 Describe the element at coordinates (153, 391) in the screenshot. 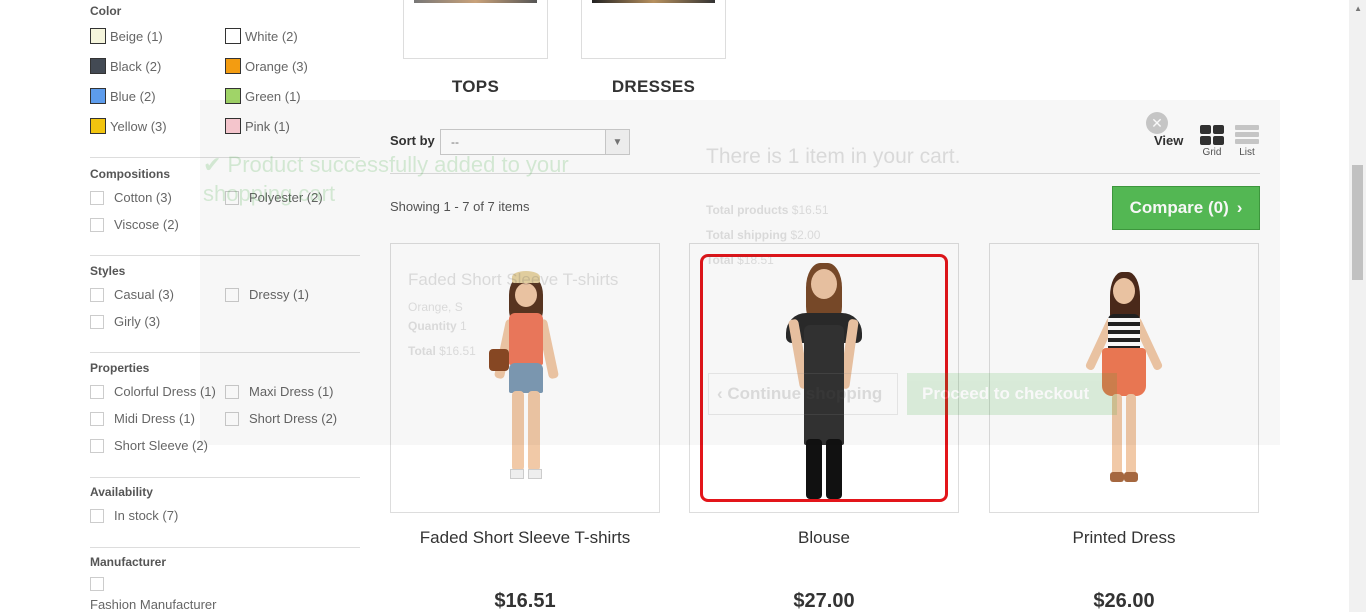

I see `filter-colorful-dress: Colorful Dress (1)` at that location.